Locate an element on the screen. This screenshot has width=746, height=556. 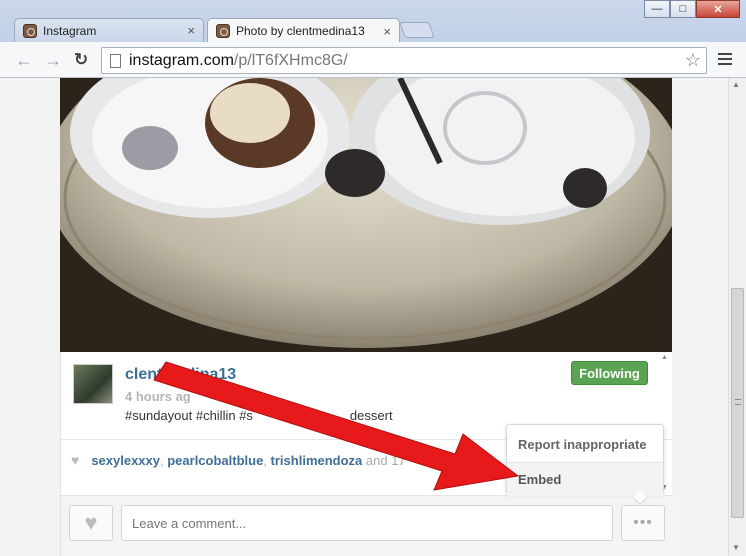
post-username: clentmedina13 is located at coordinates (180, 375).